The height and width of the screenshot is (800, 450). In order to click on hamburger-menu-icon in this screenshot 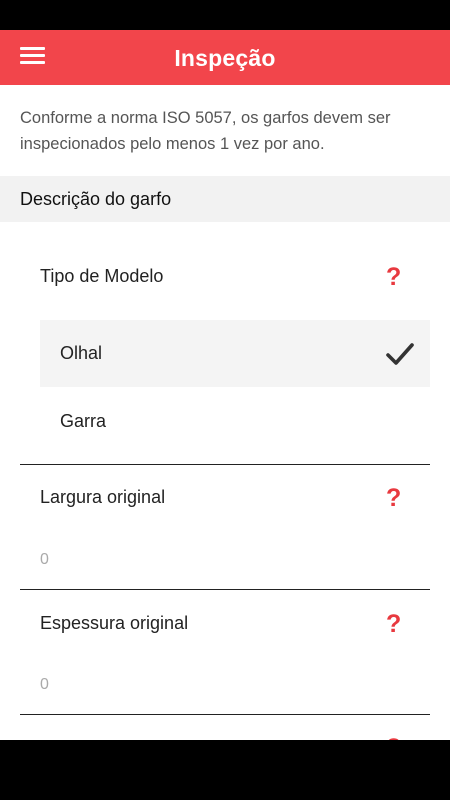, I will do `click(33, 57)`.